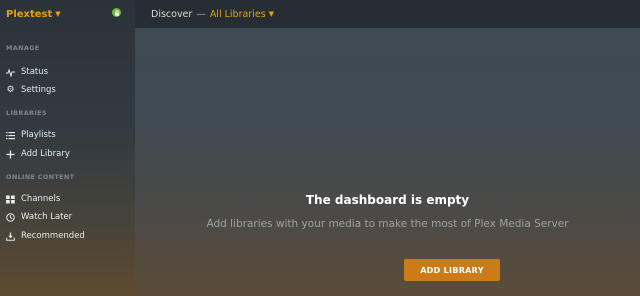  Describe the element at coordinates (38, 135) in the screenshot. I see `sidebar-item-label: Playlists` at that location.